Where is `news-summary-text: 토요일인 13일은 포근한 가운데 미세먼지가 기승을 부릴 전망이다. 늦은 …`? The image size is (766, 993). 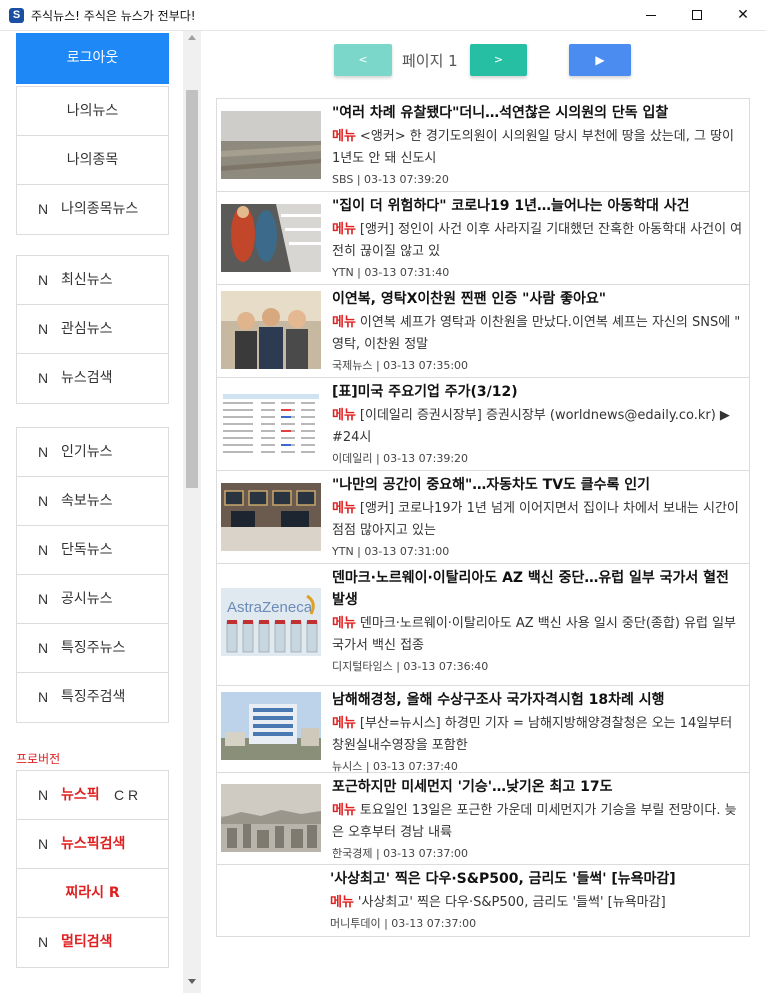
news-summary-text: 토요일인 13일은 포근한 가운데 미세먼지가 기승을 부릴 전망이다. 늦은 … is located at coordinates (534, 821).